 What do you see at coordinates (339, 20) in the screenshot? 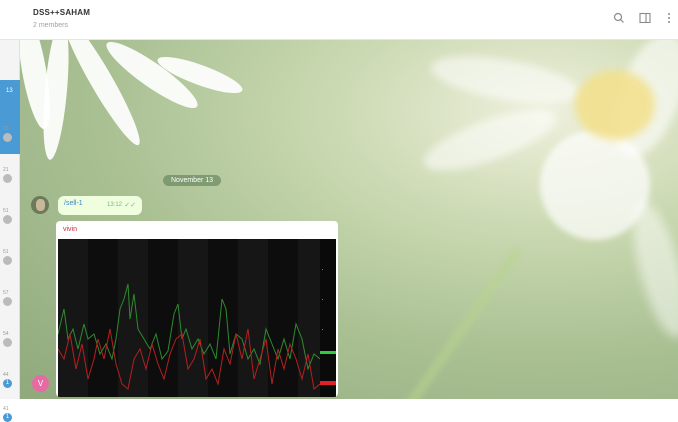
I see `chat-header: DSS++SAHAM 2 members` at bounding box center [339, 20].